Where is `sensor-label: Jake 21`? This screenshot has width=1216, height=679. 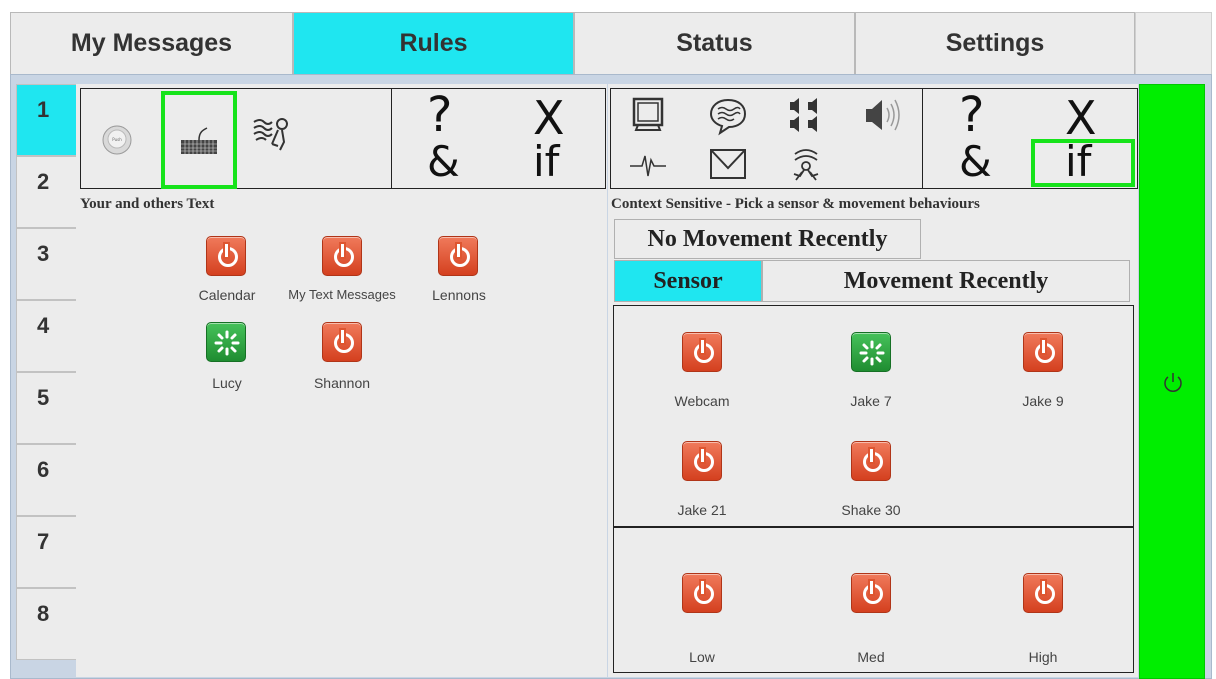 sensor-label: Jake 21 is located at coordinates (702, 510).